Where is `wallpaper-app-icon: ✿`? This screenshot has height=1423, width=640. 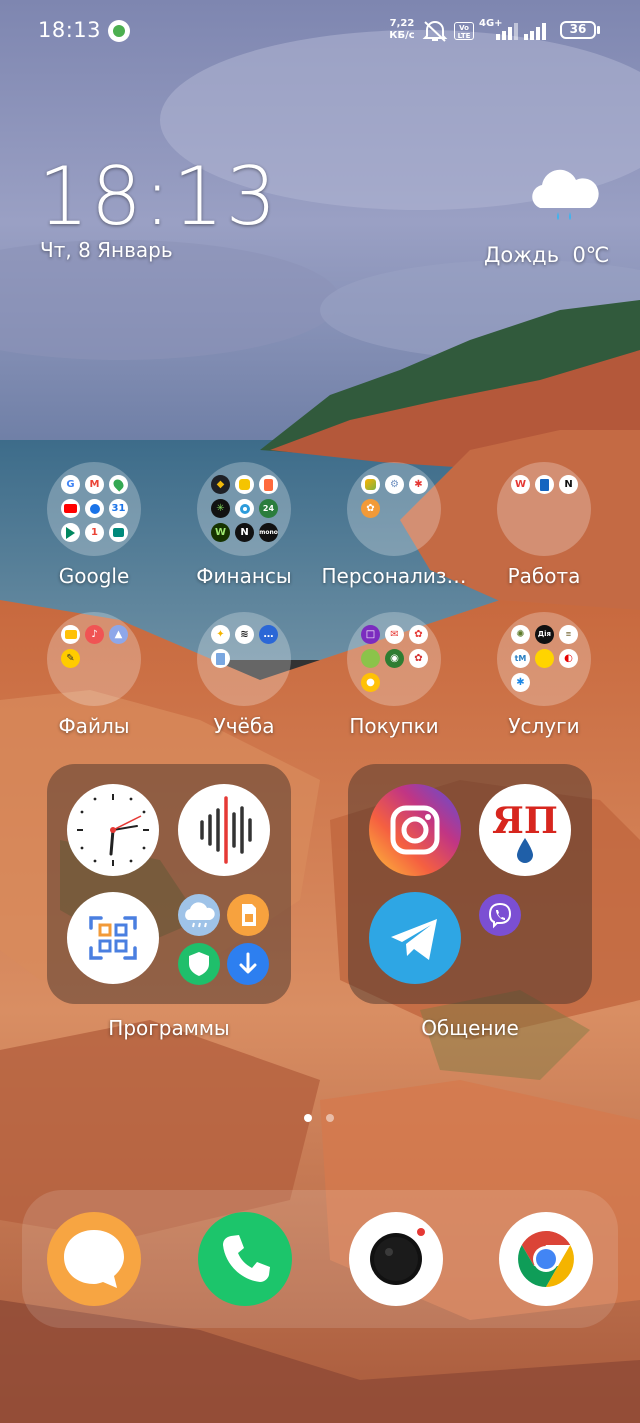 wallpaper-app-icon: ✿ is located at coordinates (370, 508).